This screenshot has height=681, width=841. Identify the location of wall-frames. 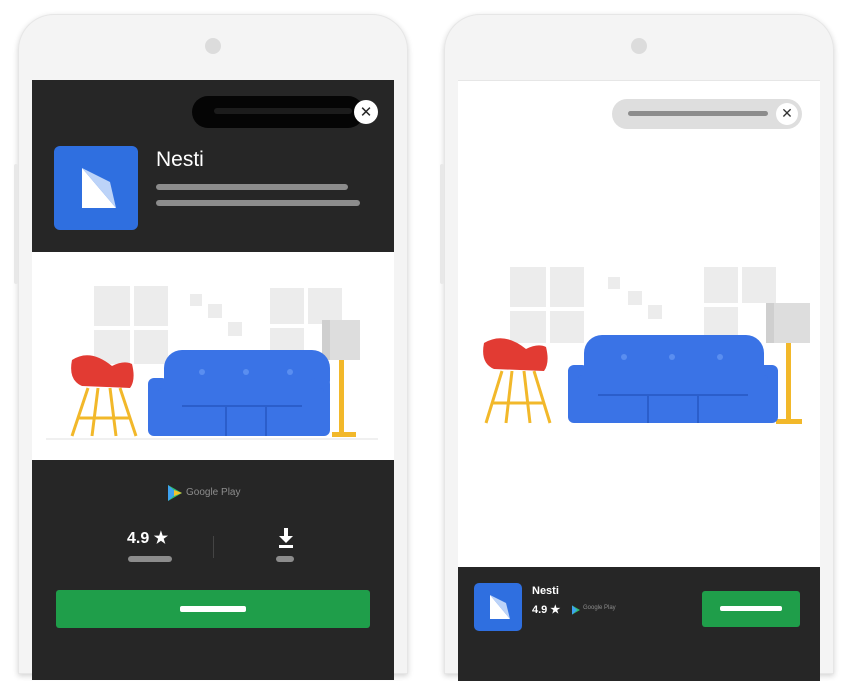
(643, 305).